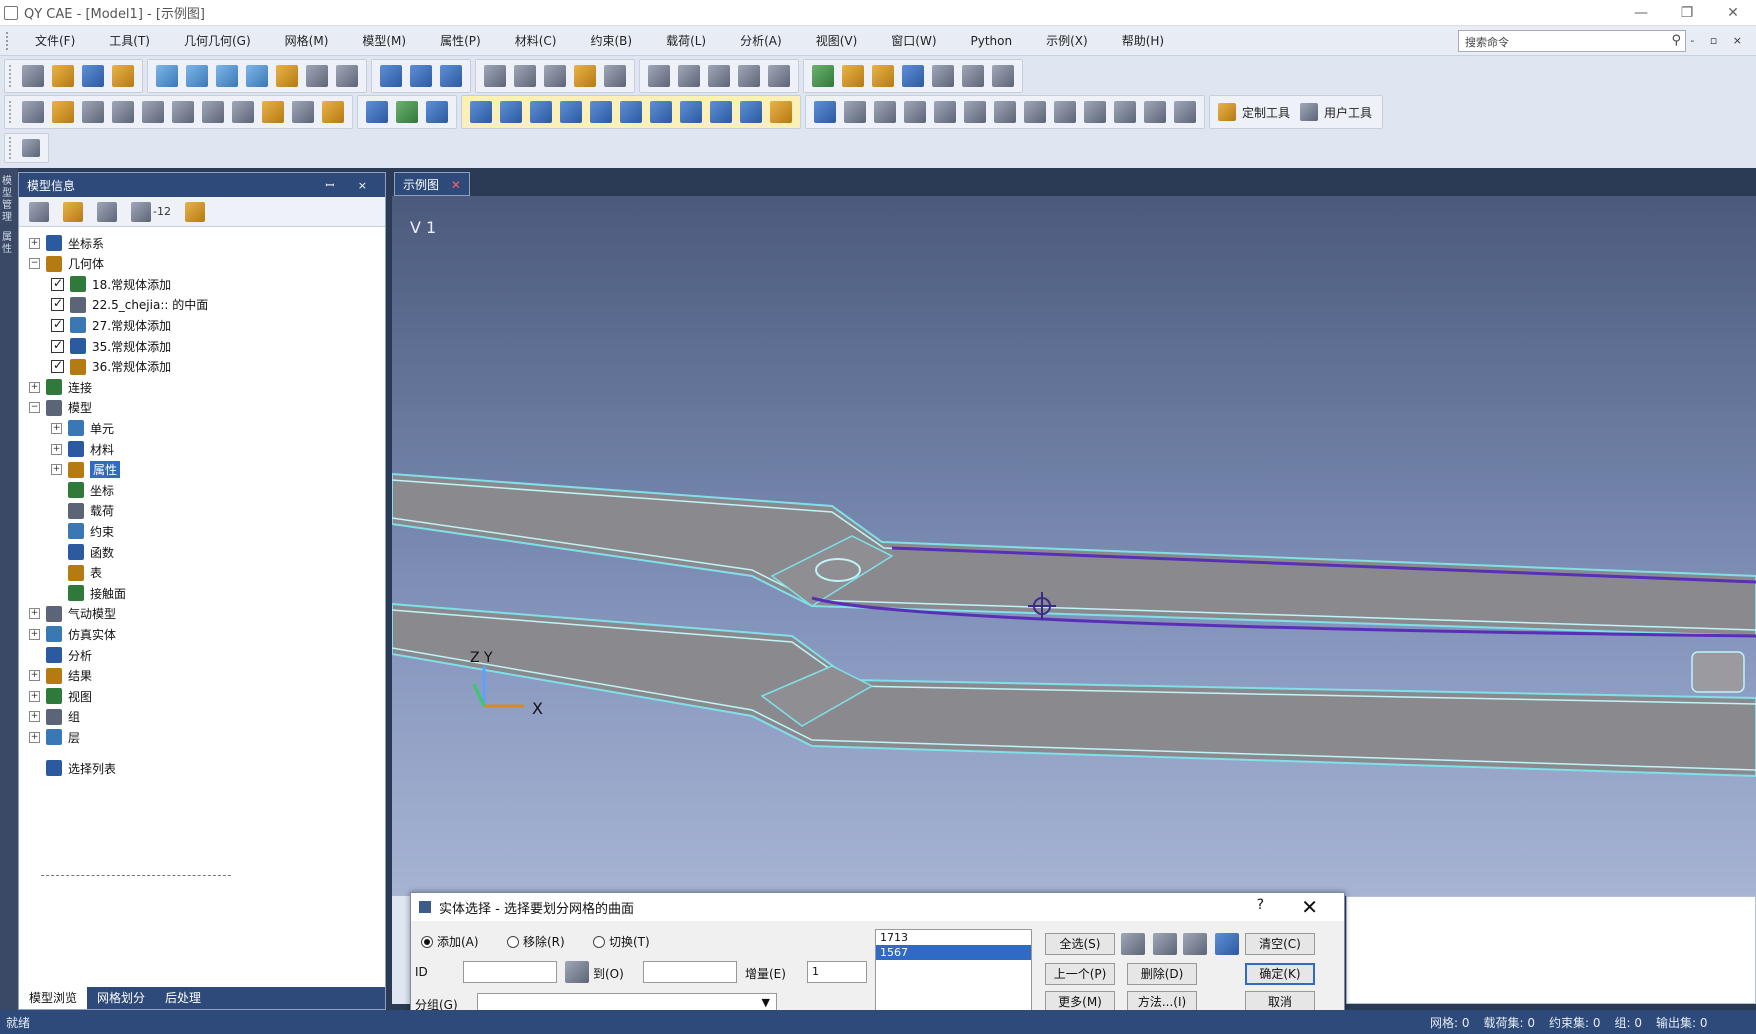 The width and height of the screenshot is (1756, 1034). Describe the element at coordinates (55, 40) in the screenshot. I see `menu-file: 文件(F)` at that location.